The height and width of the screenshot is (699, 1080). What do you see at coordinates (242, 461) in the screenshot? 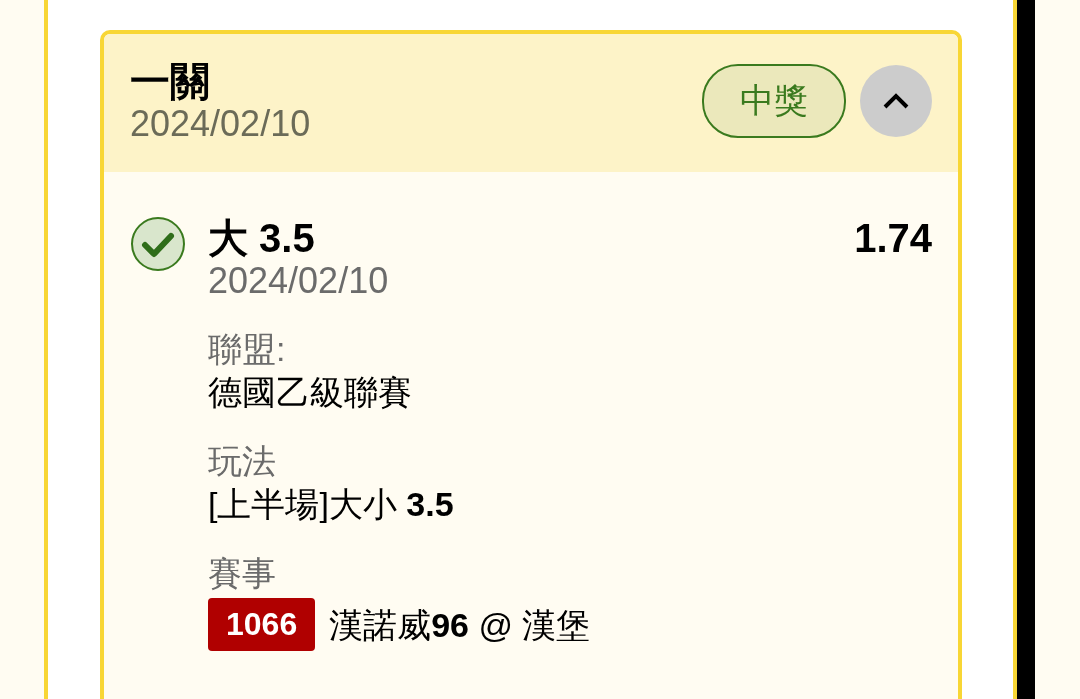
I see `field-label: 玩法` at bounding box center [242, 461].